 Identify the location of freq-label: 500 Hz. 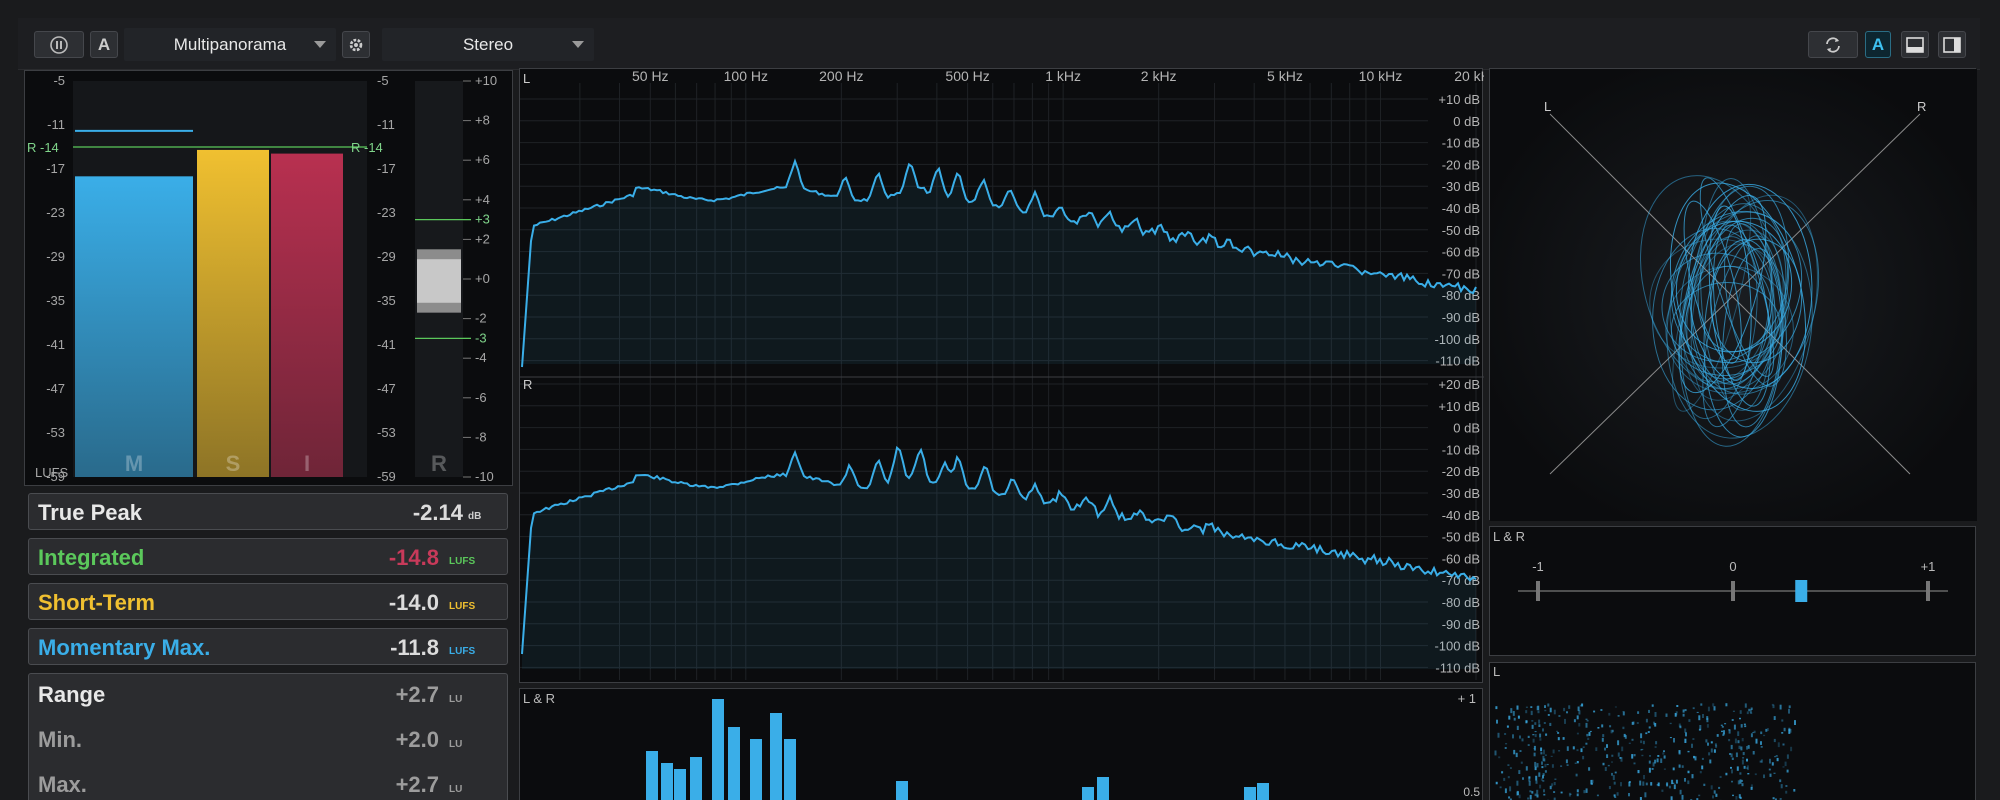
(967, 76).